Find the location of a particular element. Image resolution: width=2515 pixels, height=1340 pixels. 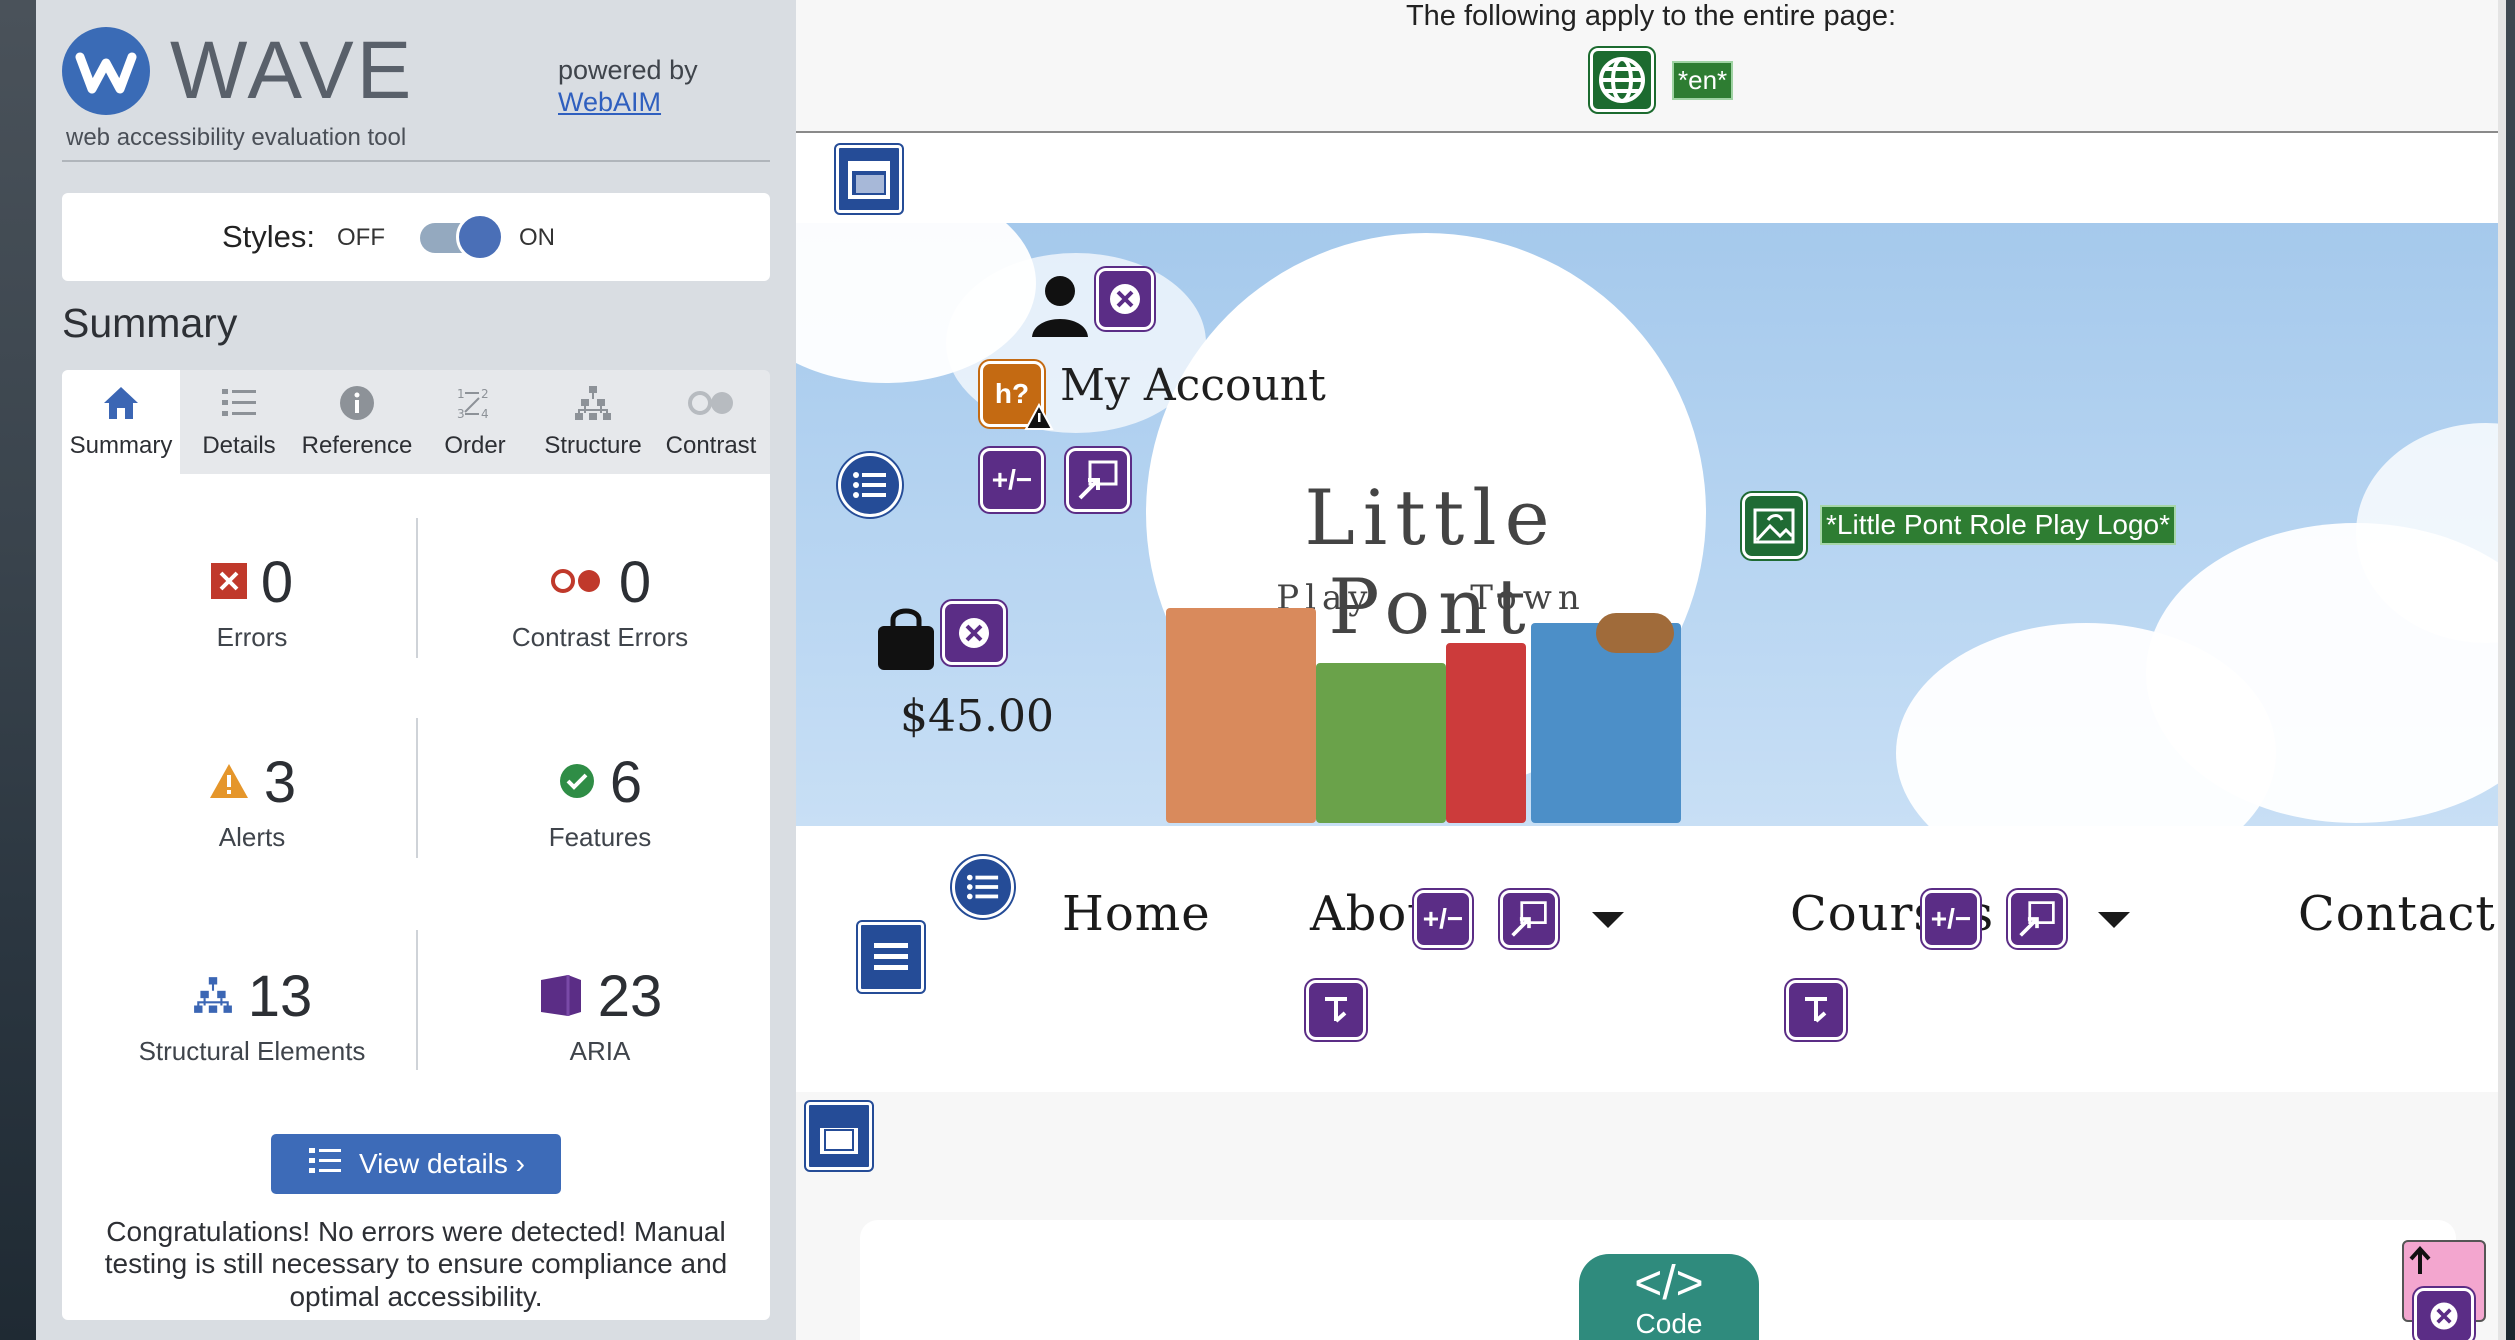

svg-text: 4 is located at coordinates (485, 414).